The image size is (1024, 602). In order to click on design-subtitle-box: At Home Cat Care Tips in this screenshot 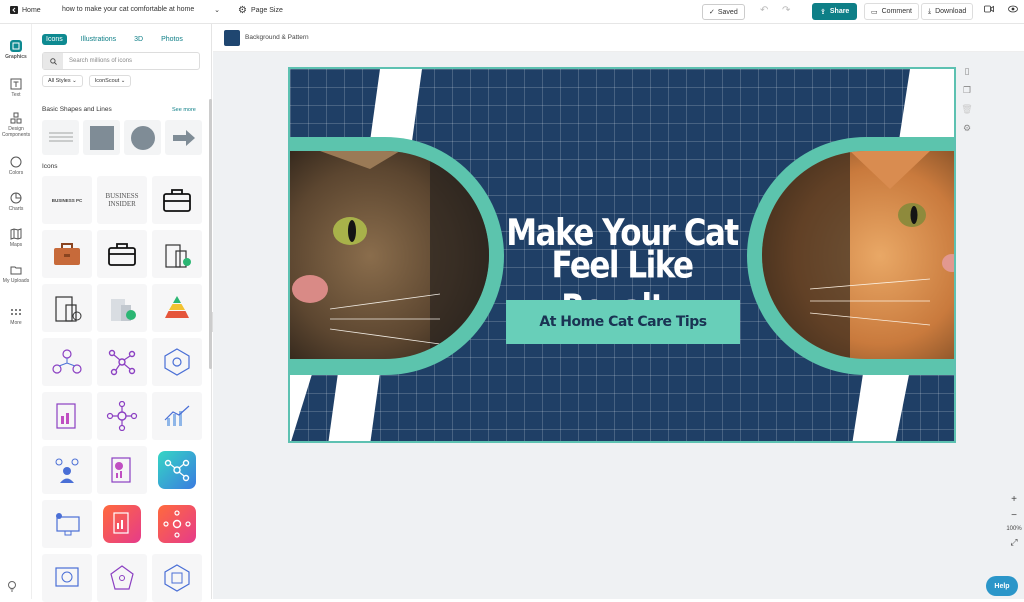, I will do `click(623, 322)`.